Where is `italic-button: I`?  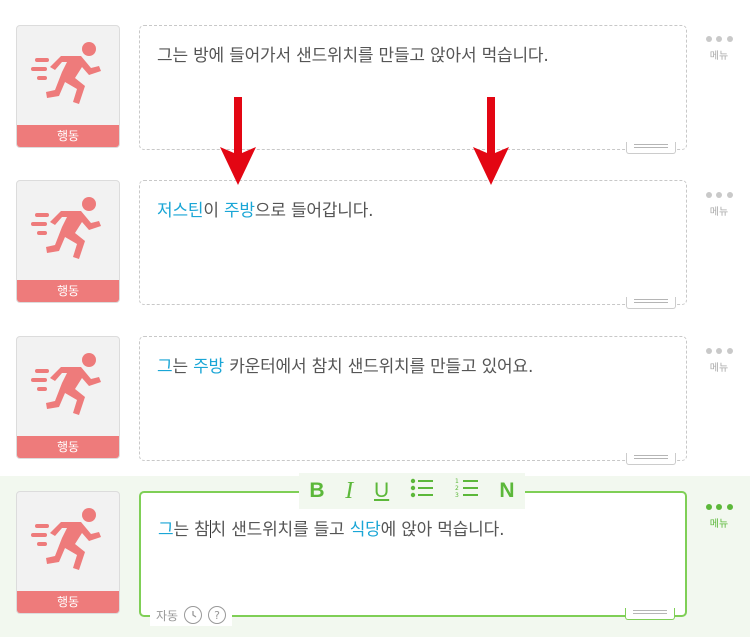
italic-button: I is located at coordinates (349, 491).